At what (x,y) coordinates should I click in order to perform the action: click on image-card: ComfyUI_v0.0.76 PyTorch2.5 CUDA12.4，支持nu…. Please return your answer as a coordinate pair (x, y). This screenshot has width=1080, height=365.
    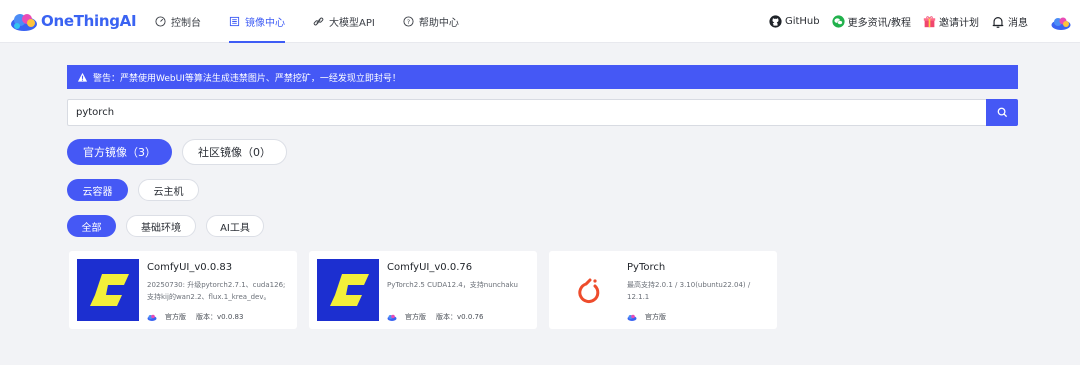
    Looking at the image, I should click on (423, 290).